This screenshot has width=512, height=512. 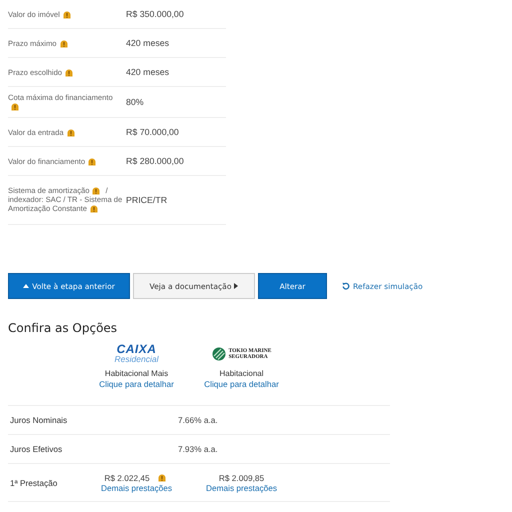 I want to click on product-name: Habitacional, so click(x=241, y=374).